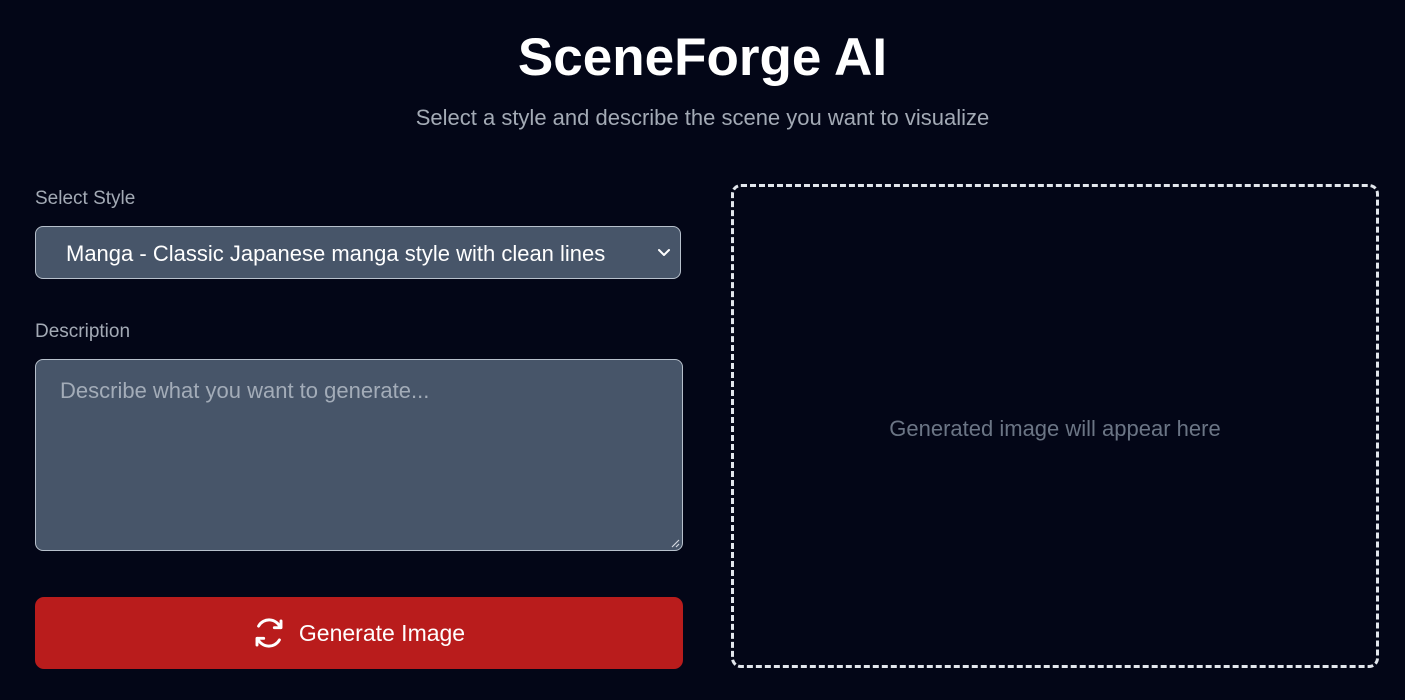 The height and width of the screenshot is (700, 1405). What do you see at coordinates (382, 633) in the screenshot?
I see `generate-image-label: Generate Image` at bounding box center [382, 633].